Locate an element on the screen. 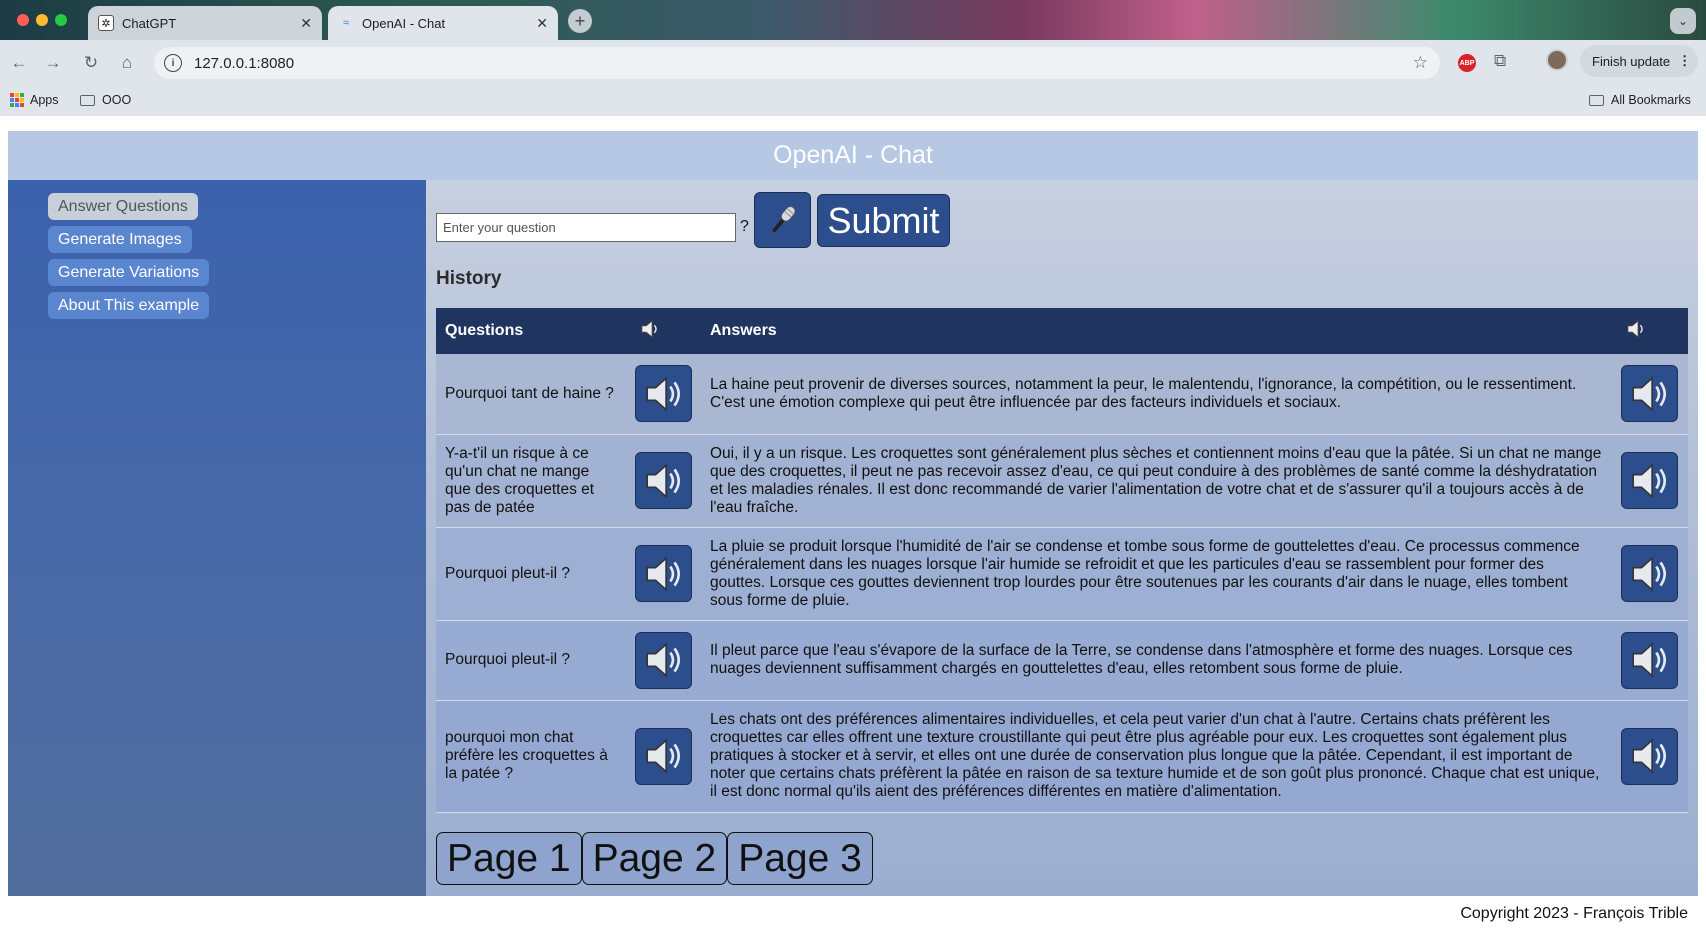 The height and width of the screenshot is (932, 1706). answers-speaker-header is located at coordinates (1650, 331).